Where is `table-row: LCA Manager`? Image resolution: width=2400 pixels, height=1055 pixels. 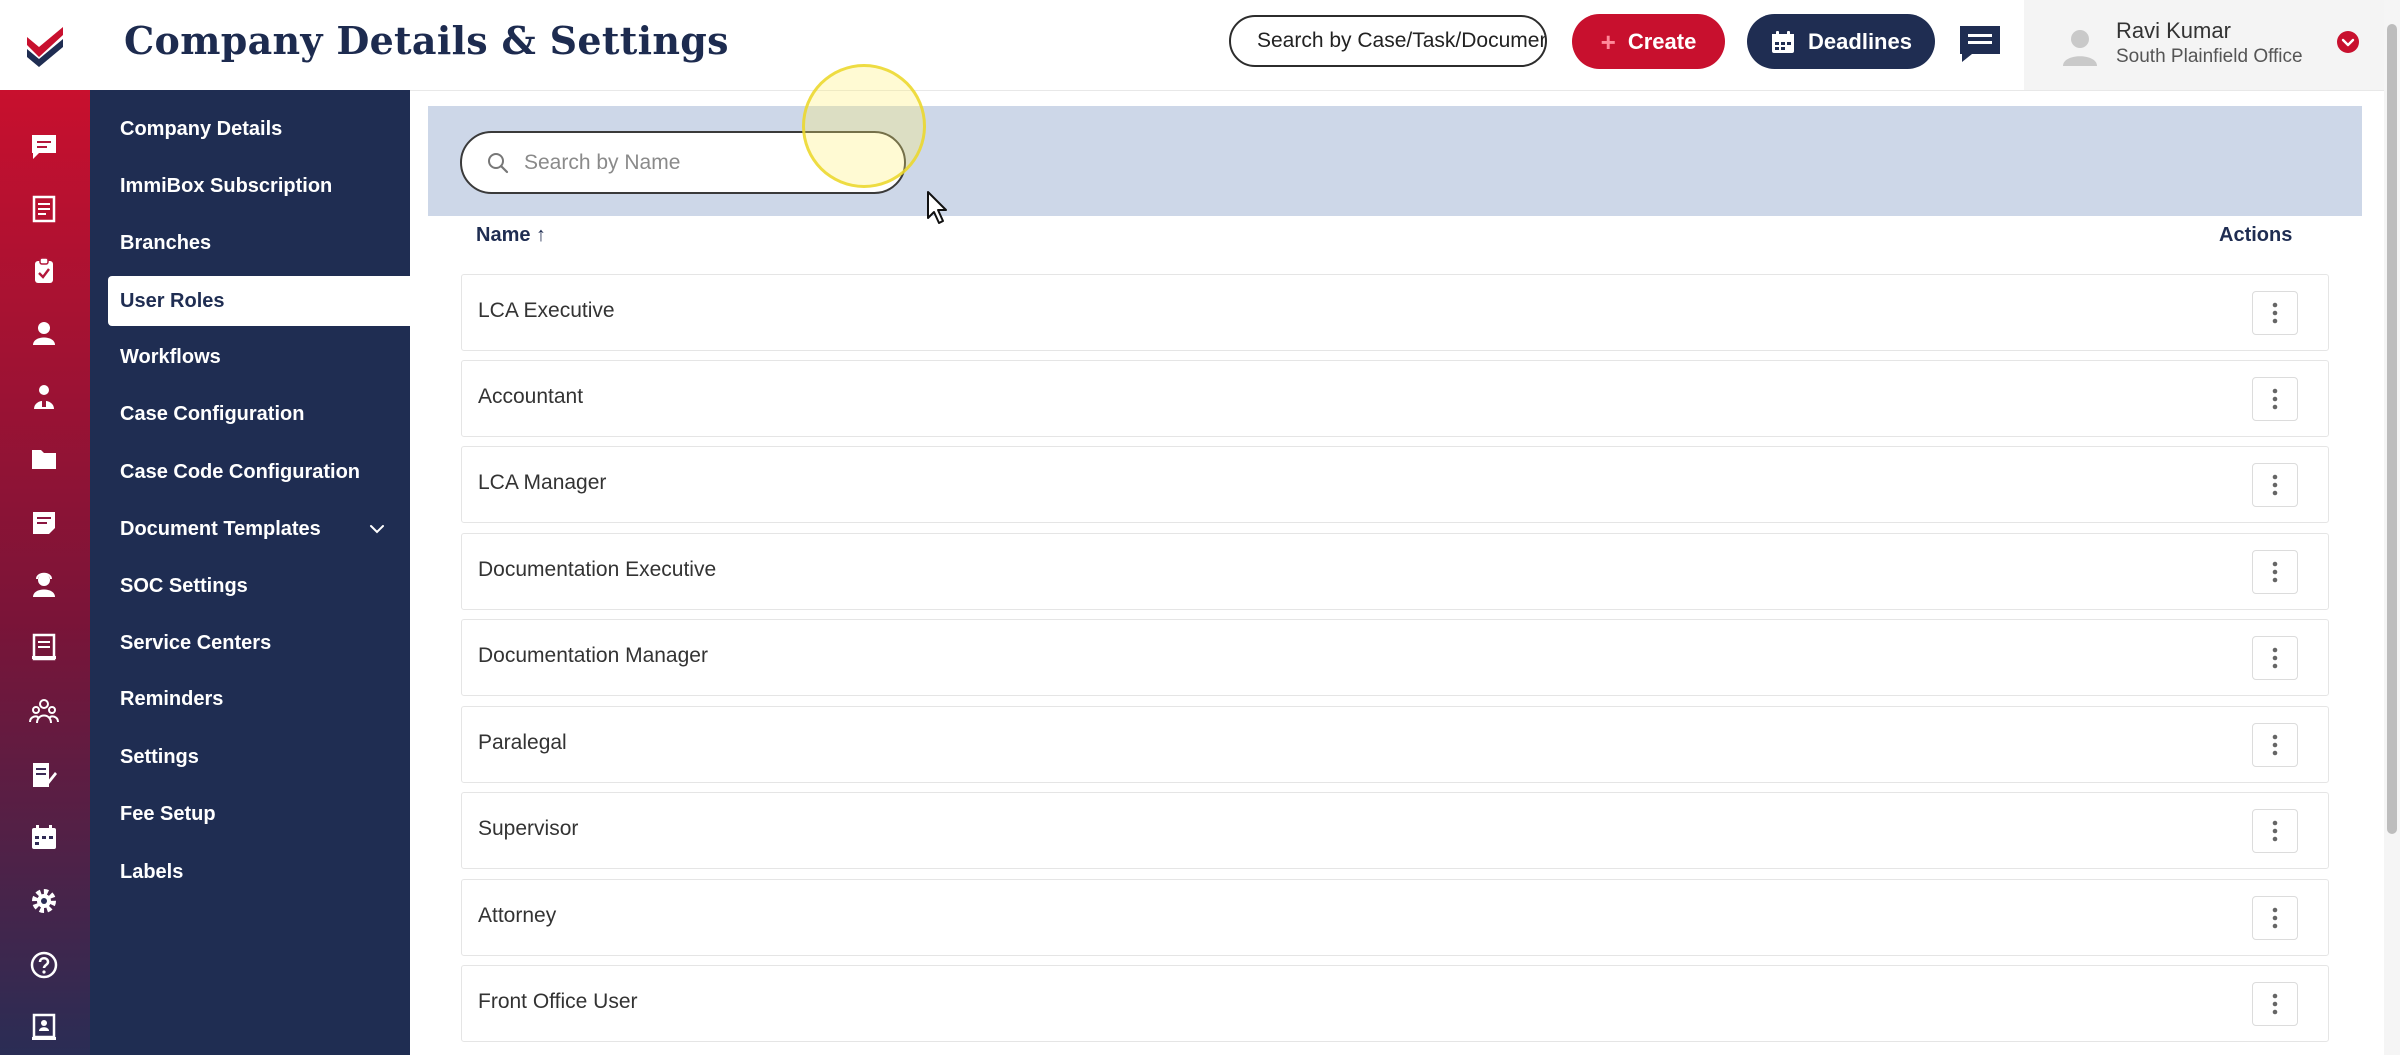 table-row: LCA Manager is located at coordinates (1395, 484).